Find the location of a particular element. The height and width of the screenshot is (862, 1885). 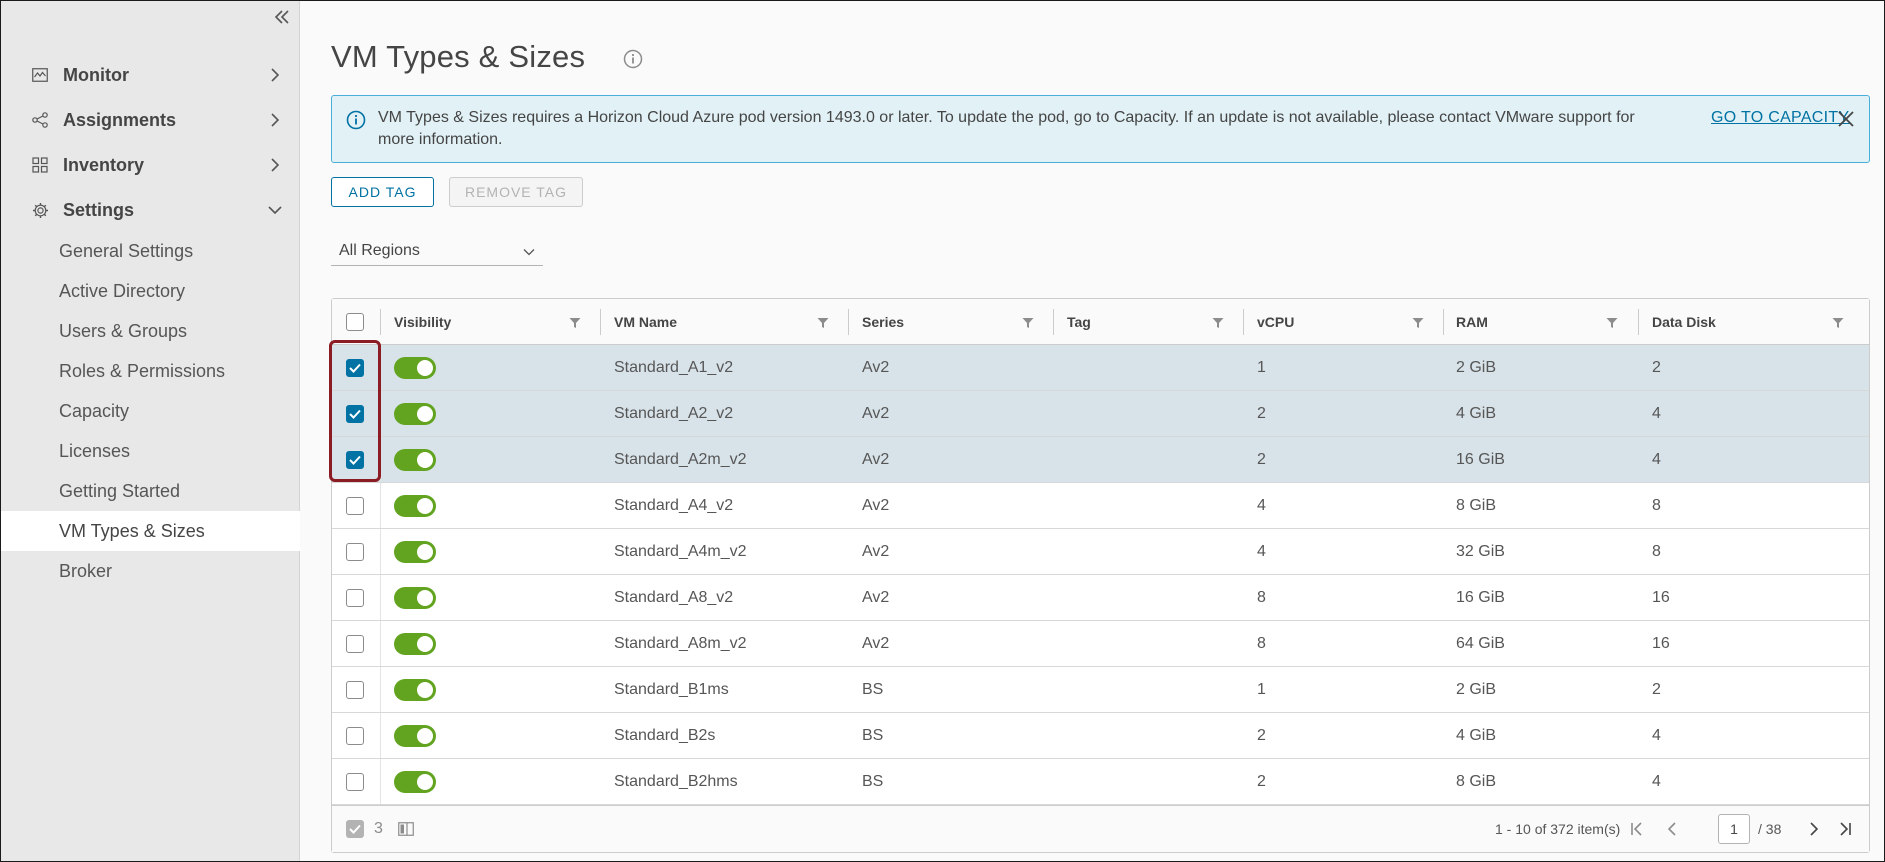

table-row: Standard_A4_v2 Av2 4 8 GiB 8 is located at coordinates (1100, 506).